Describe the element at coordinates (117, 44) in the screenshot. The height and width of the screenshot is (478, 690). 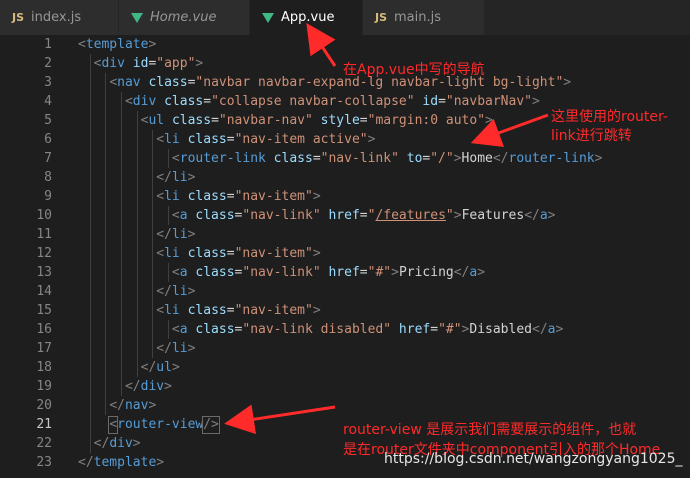
I see `line-code: <template>` at that location.